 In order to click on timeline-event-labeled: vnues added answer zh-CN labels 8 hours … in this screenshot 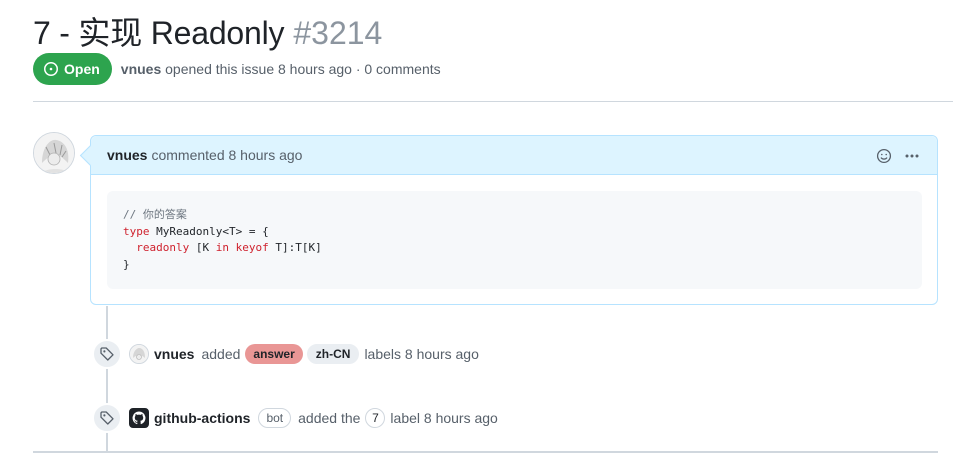, I will do `click(287, 354)`.